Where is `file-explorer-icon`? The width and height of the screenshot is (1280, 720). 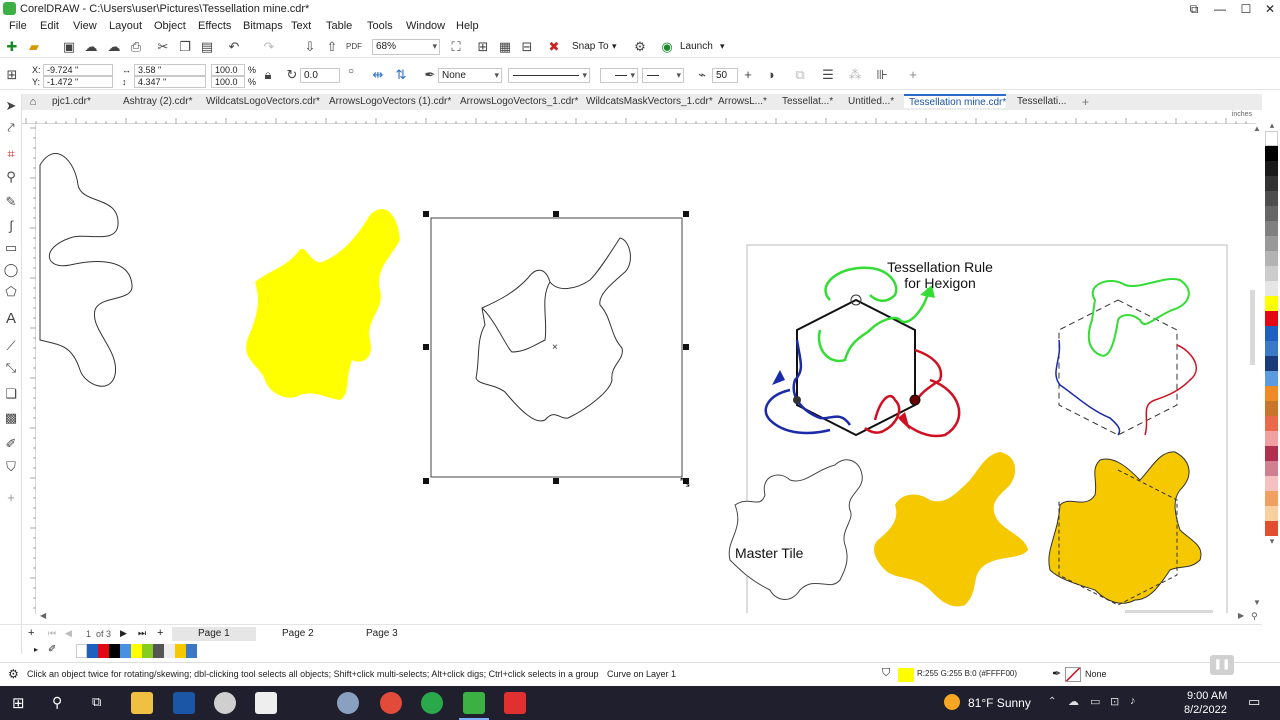 file-explorer-icon is located at coordinates (142, 703).